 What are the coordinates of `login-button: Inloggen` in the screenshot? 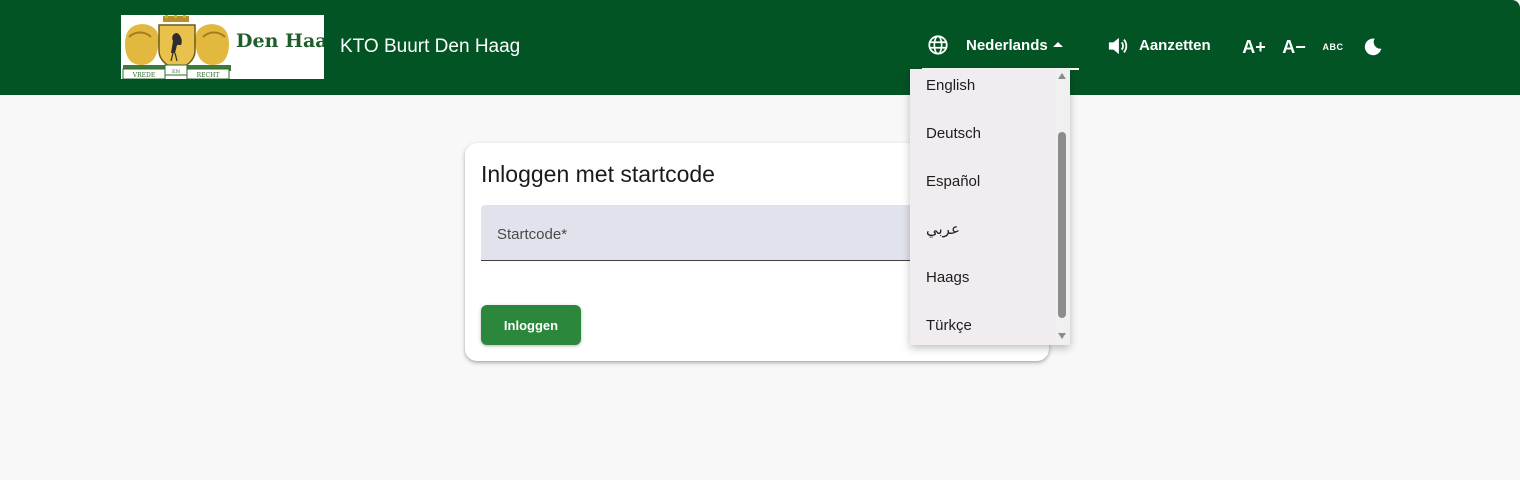 It's located at (531, 325).